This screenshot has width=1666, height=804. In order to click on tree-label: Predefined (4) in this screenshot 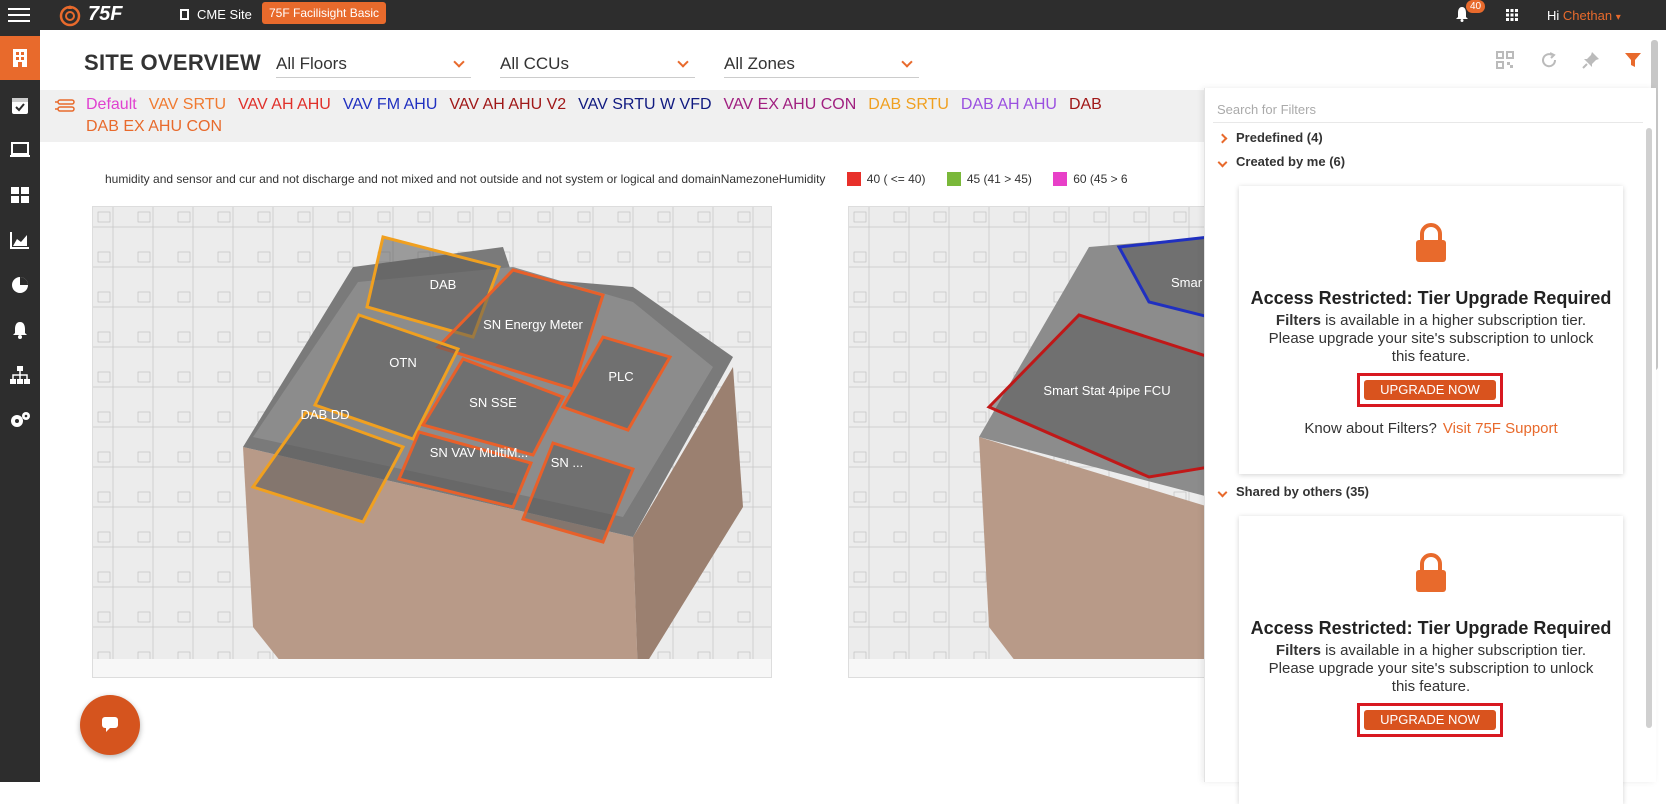, I will do `click(1279, 137)`.